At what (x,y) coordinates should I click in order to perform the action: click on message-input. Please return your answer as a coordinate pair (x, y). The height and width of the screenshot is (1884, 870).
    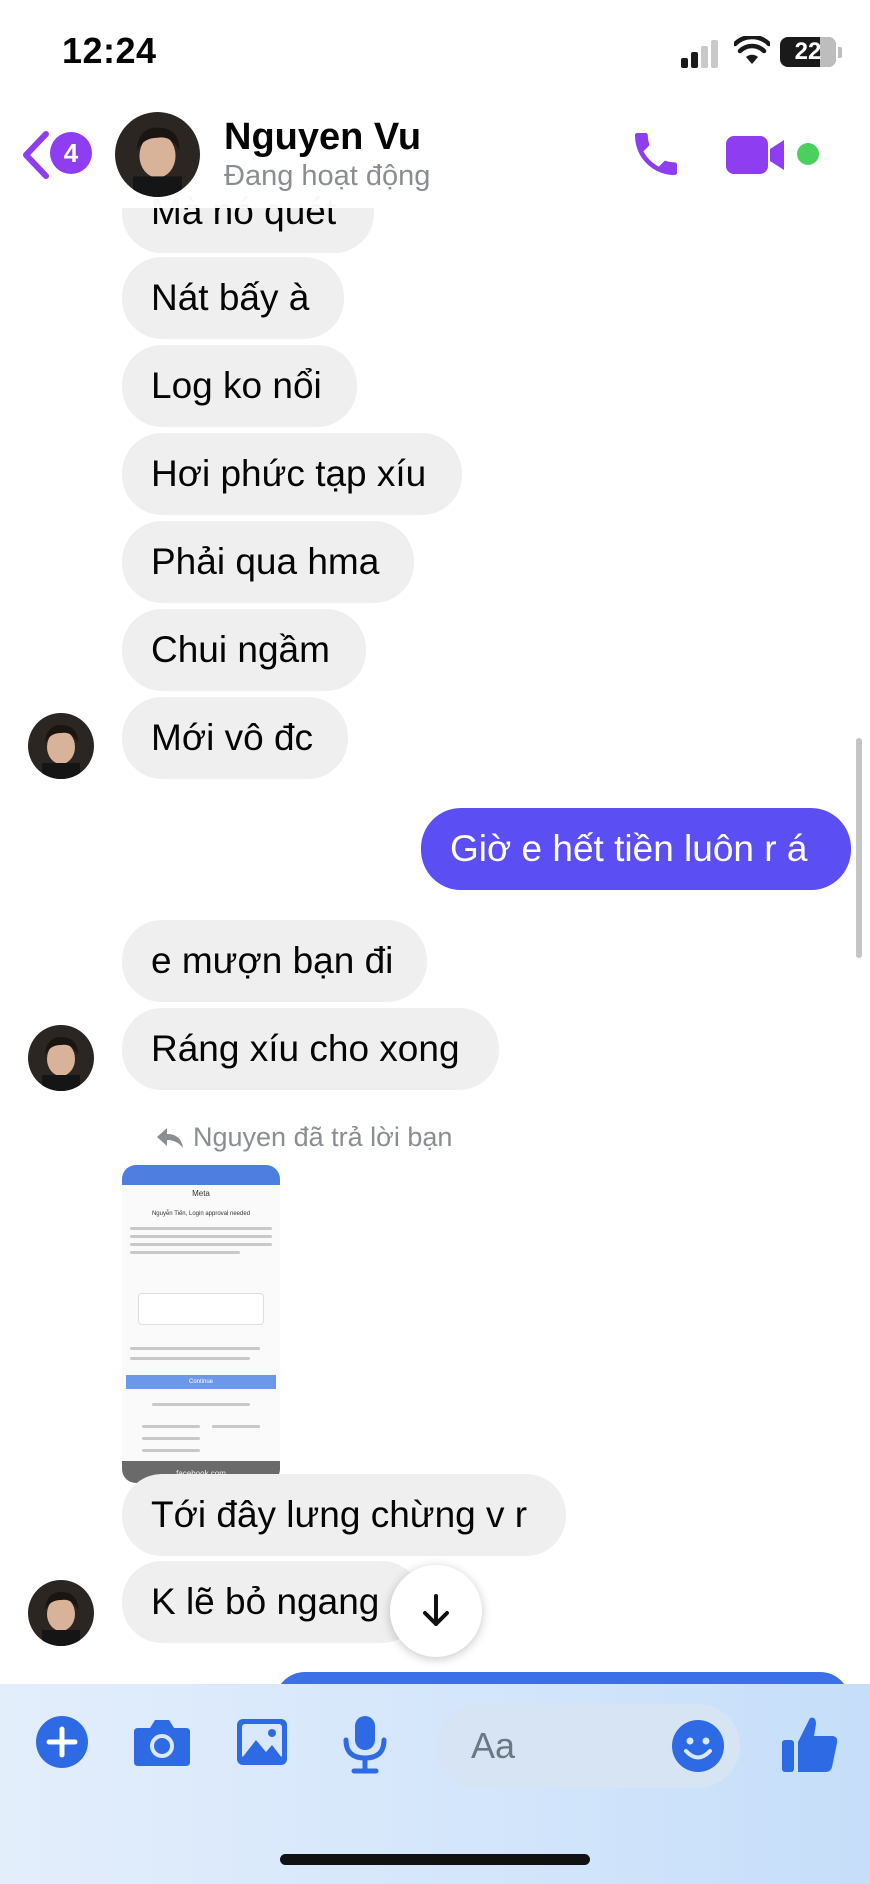
    Looking at the image, I should click on (561, 1746).